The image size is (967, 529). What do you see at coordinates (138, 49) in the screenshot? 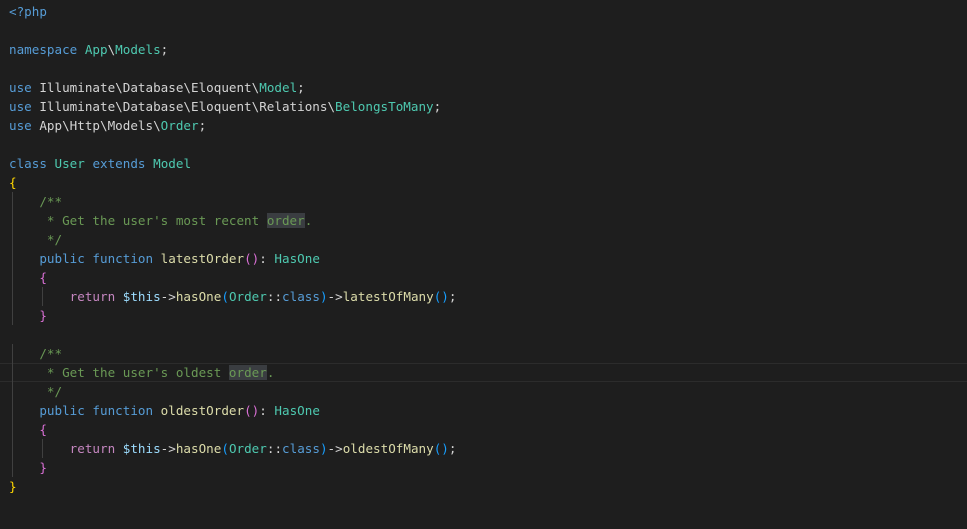
I see `code-token: Models` at bounding box center [138, 49].